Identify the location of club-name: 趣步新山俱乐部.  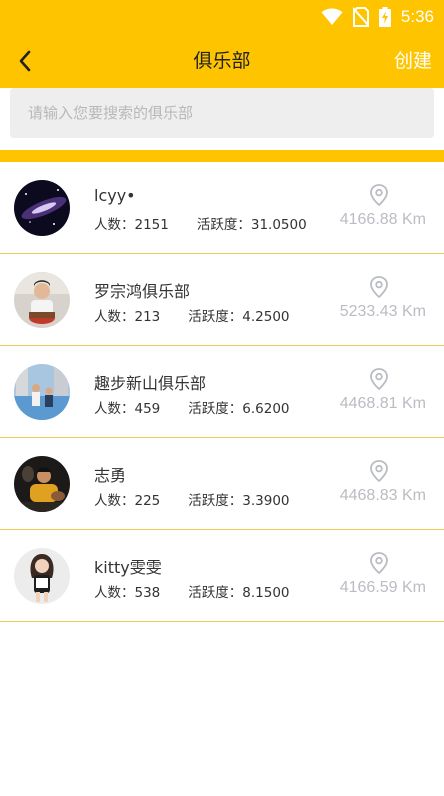
(150, 383).